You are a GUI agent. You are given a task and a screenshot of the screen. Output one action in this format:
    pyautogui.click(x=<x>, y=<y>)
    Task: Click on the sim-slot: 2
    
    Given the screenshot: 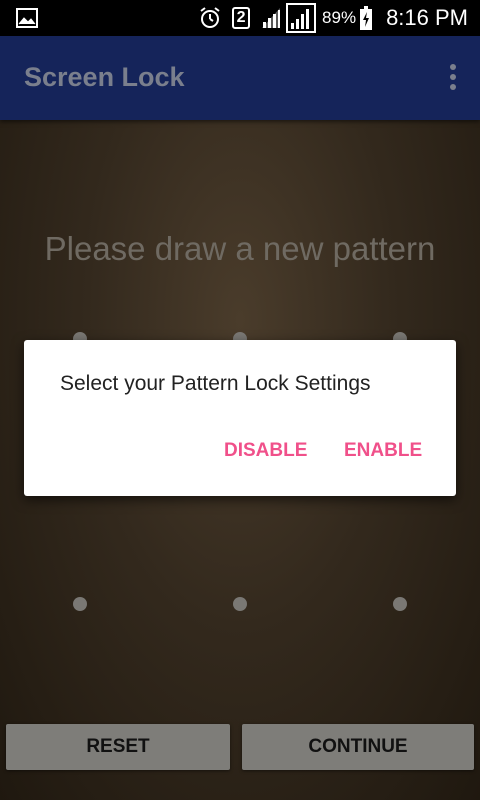 What is the action you would take?
    pyautogui.click(x=241, y=18)
    